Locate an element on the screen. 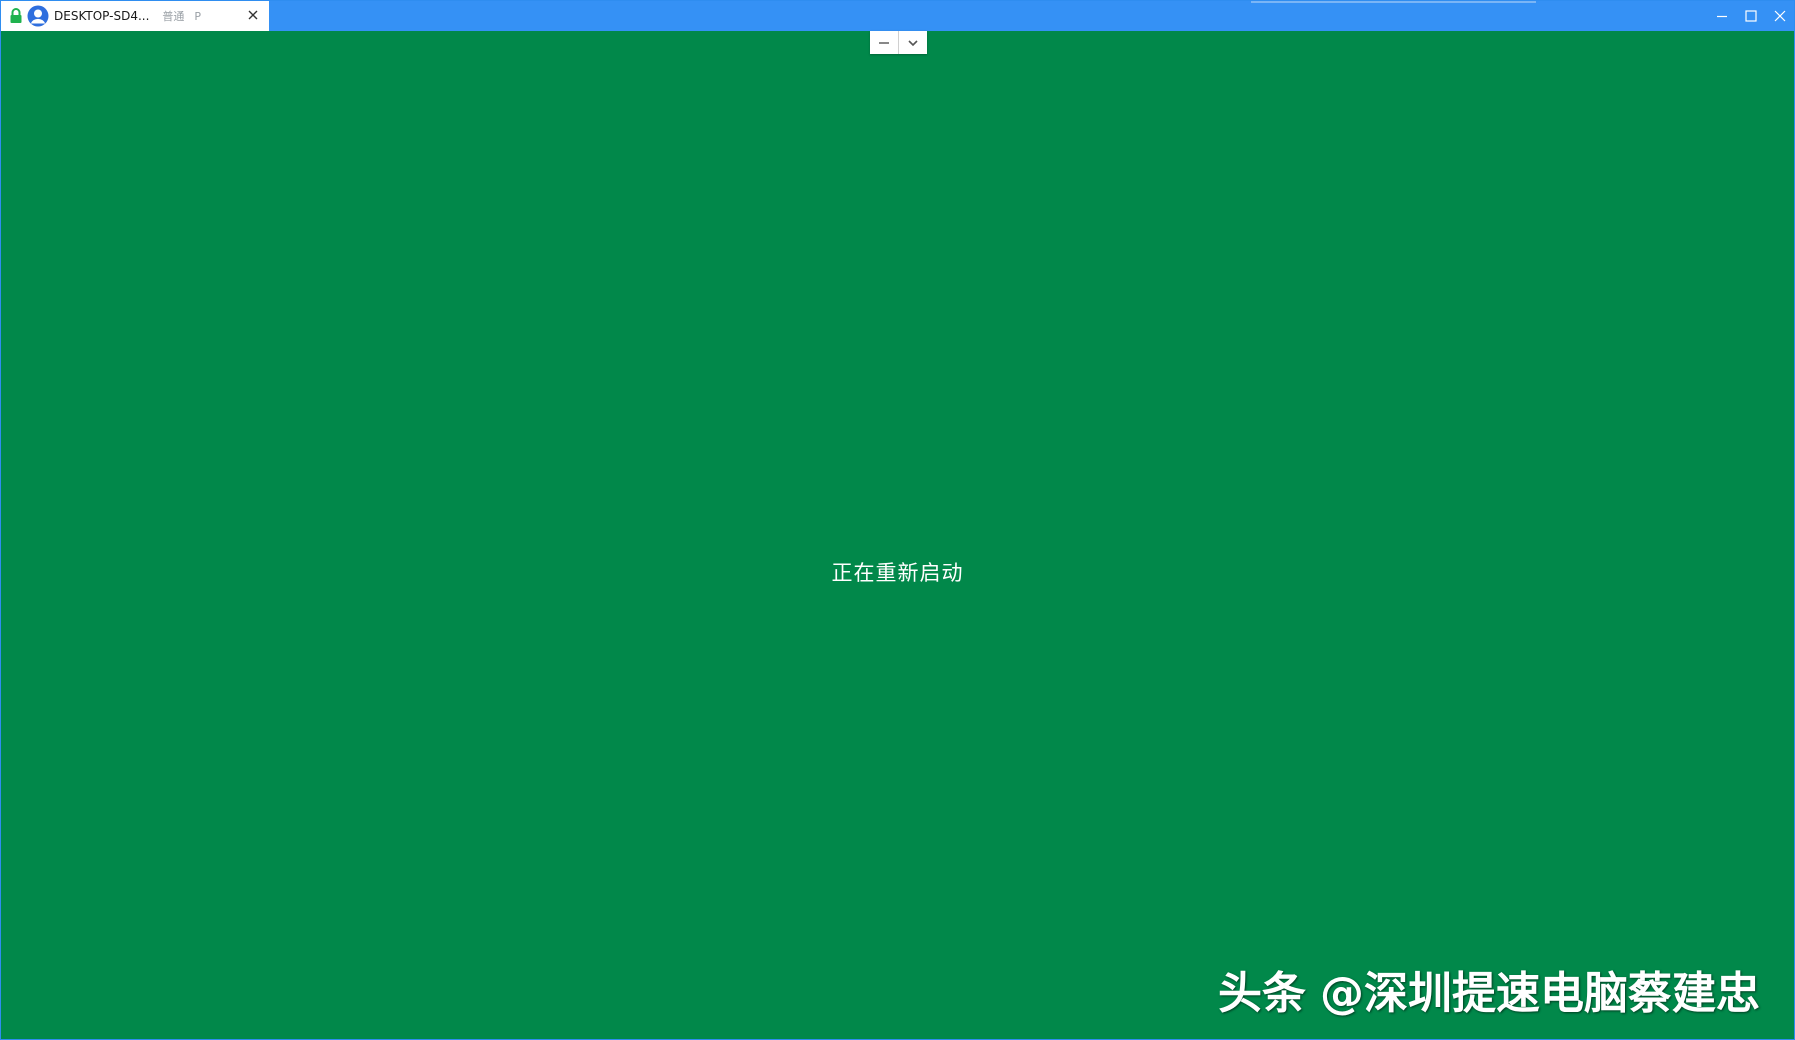  tab-mode-label: 普通 is located at coordinates (173, 16).